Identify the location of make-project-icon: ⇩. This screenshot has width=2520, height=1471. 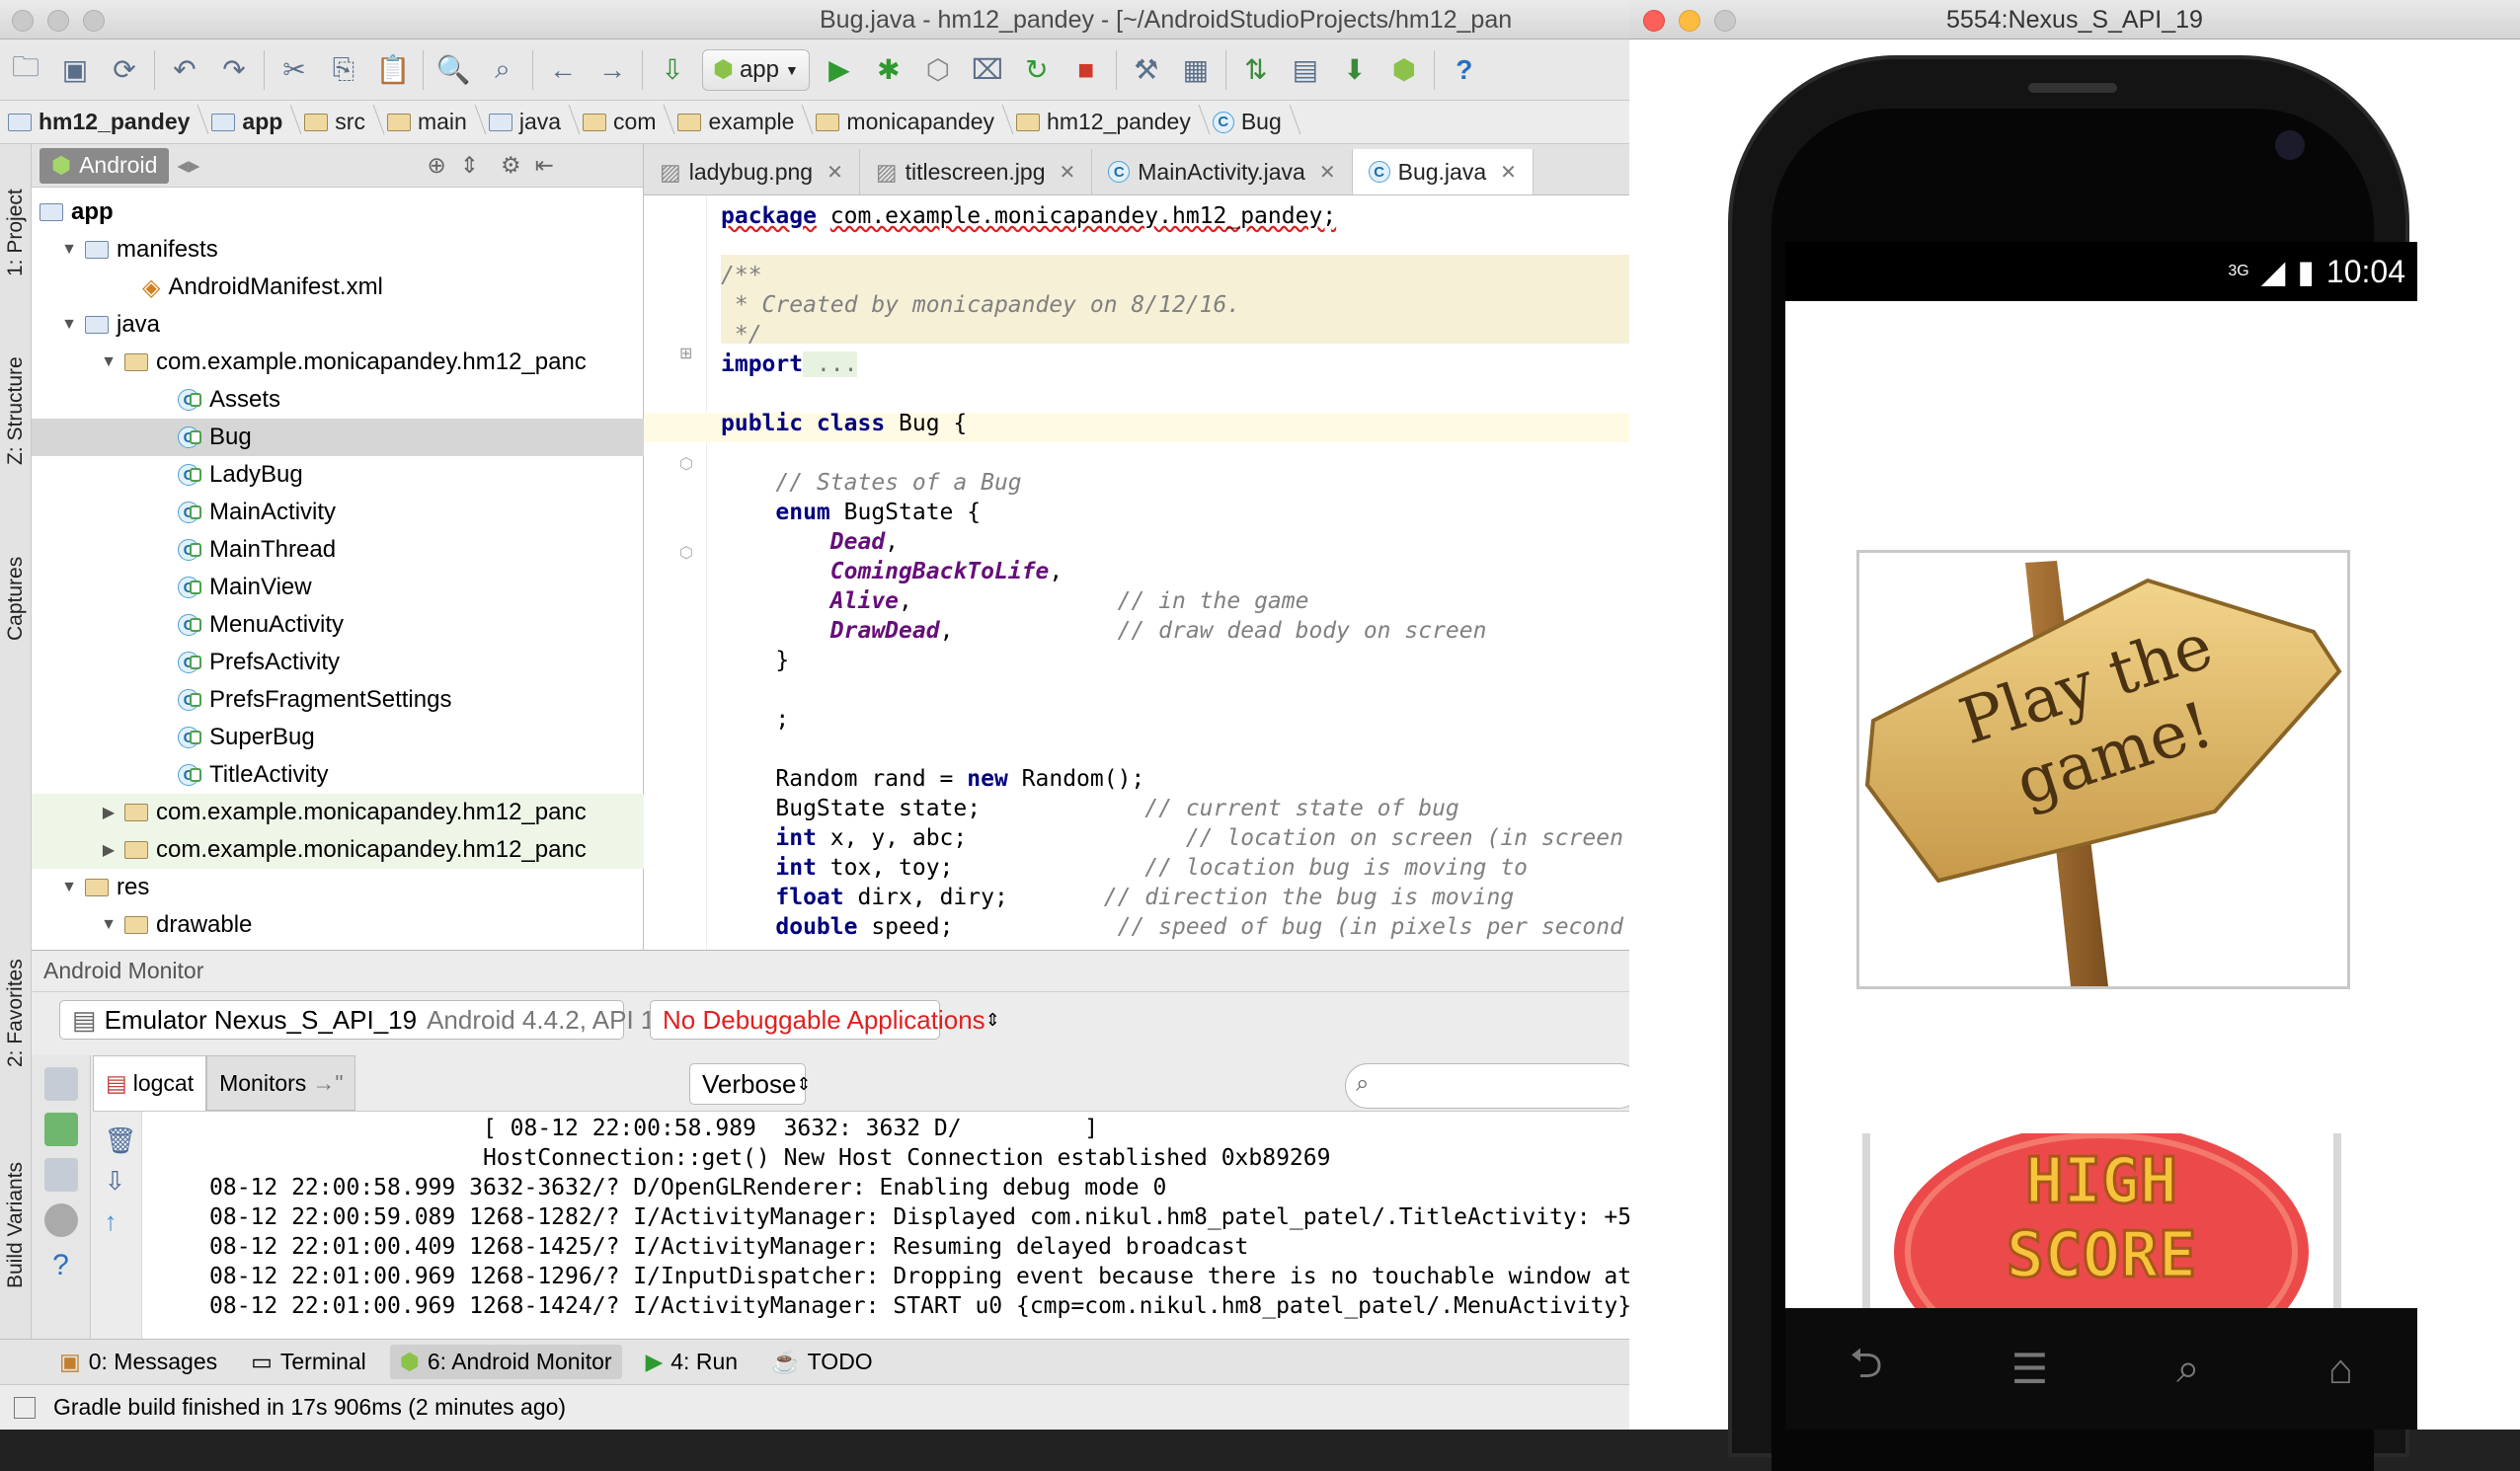
(672, 70).